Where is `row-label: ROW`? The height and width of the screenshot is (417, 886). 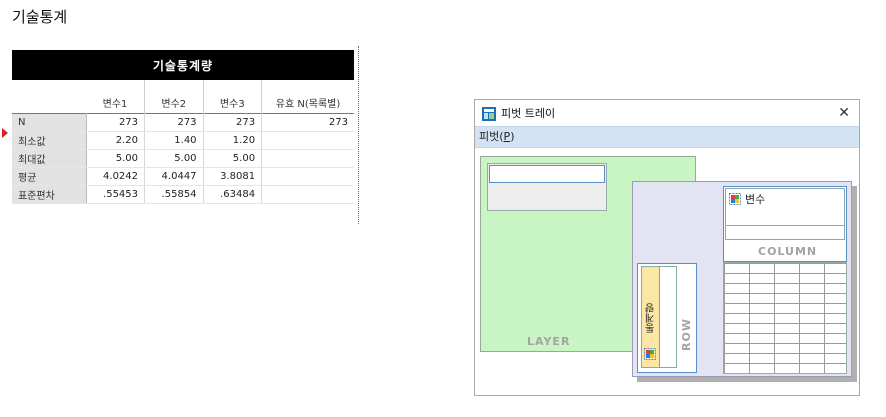 row-label: ROW is located at coordinates (686, 334).